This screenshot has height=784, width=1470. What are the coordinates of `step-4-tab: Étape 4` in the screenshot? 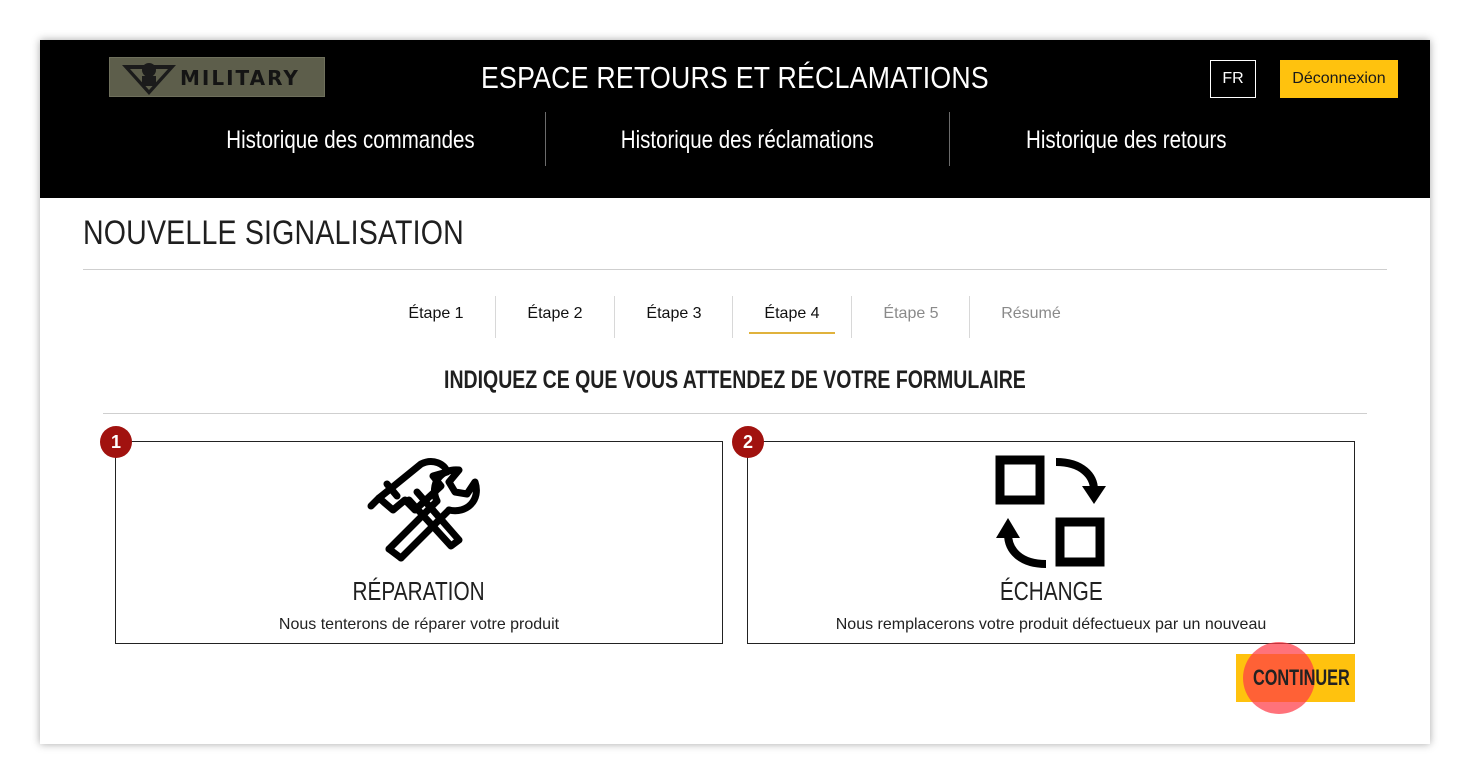 It's located at (792, 315).